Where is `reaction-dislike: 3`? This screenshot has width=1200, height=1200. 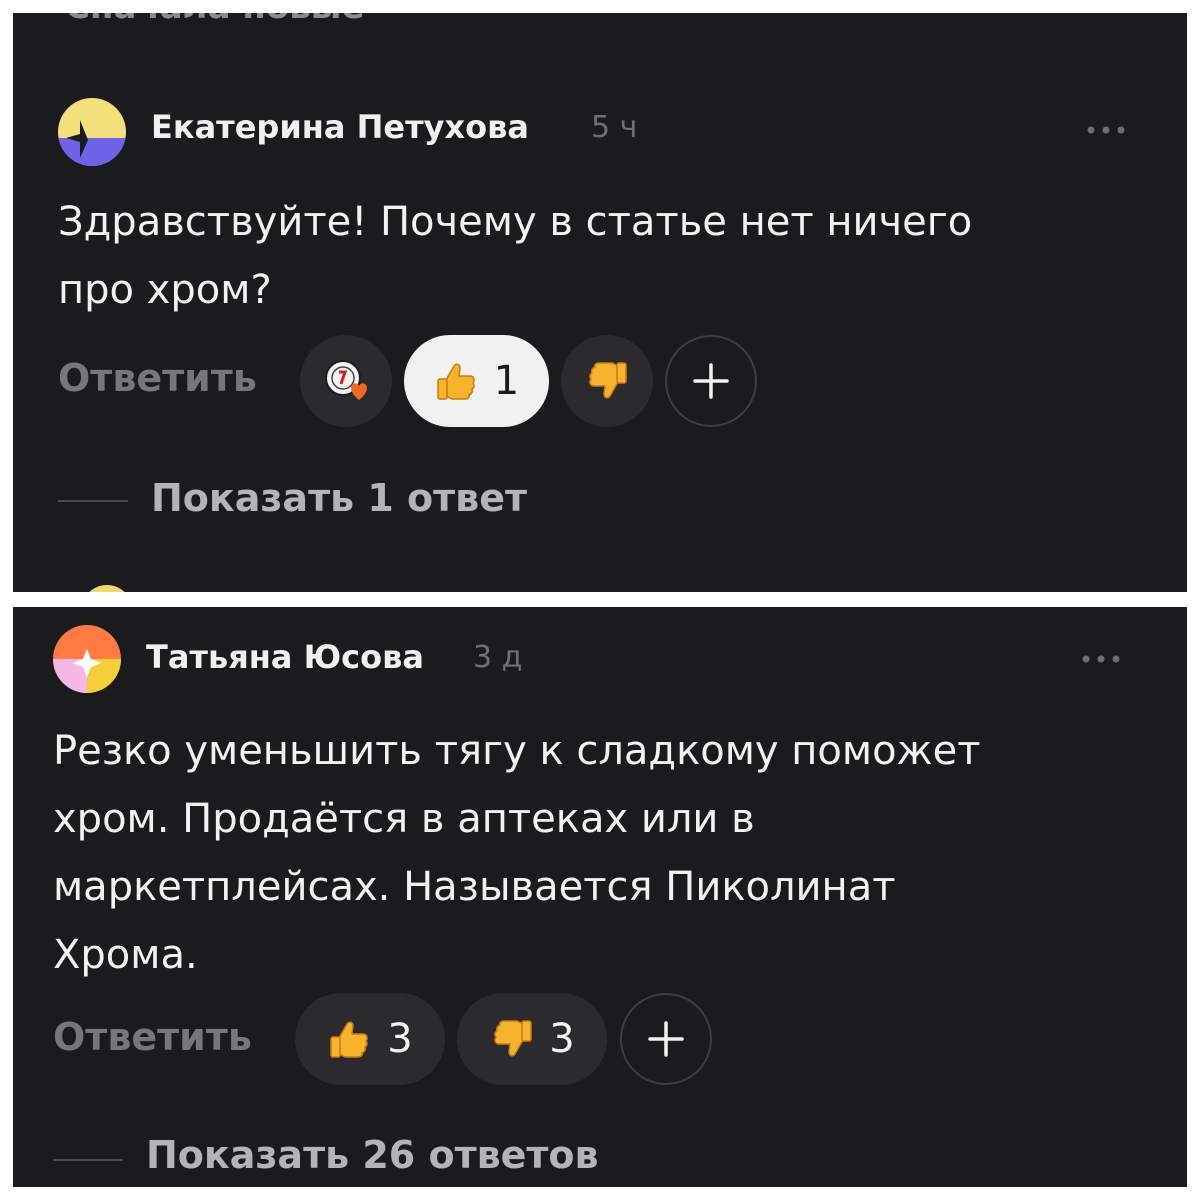 reaction-dislike: 3 is located at coordinates (532, 1039).